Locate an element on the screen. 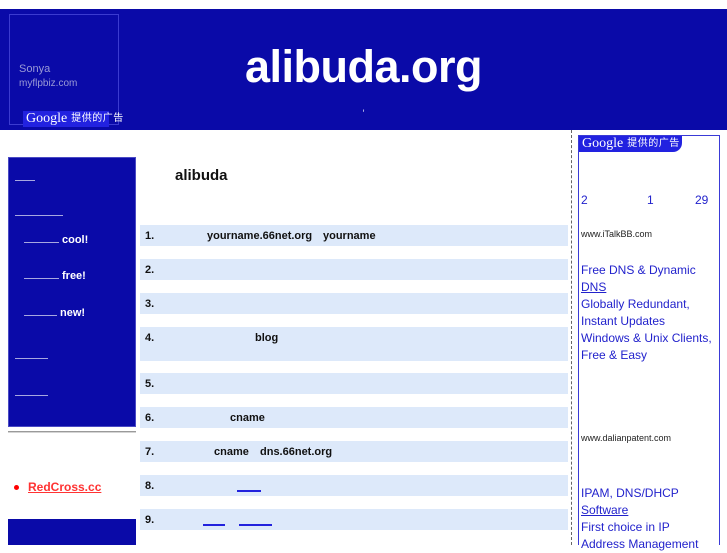 Image resolution: width=727 pixels, height=553 pixels. ad1-line-4: Instant Updates is located at coordinates (623, 321).